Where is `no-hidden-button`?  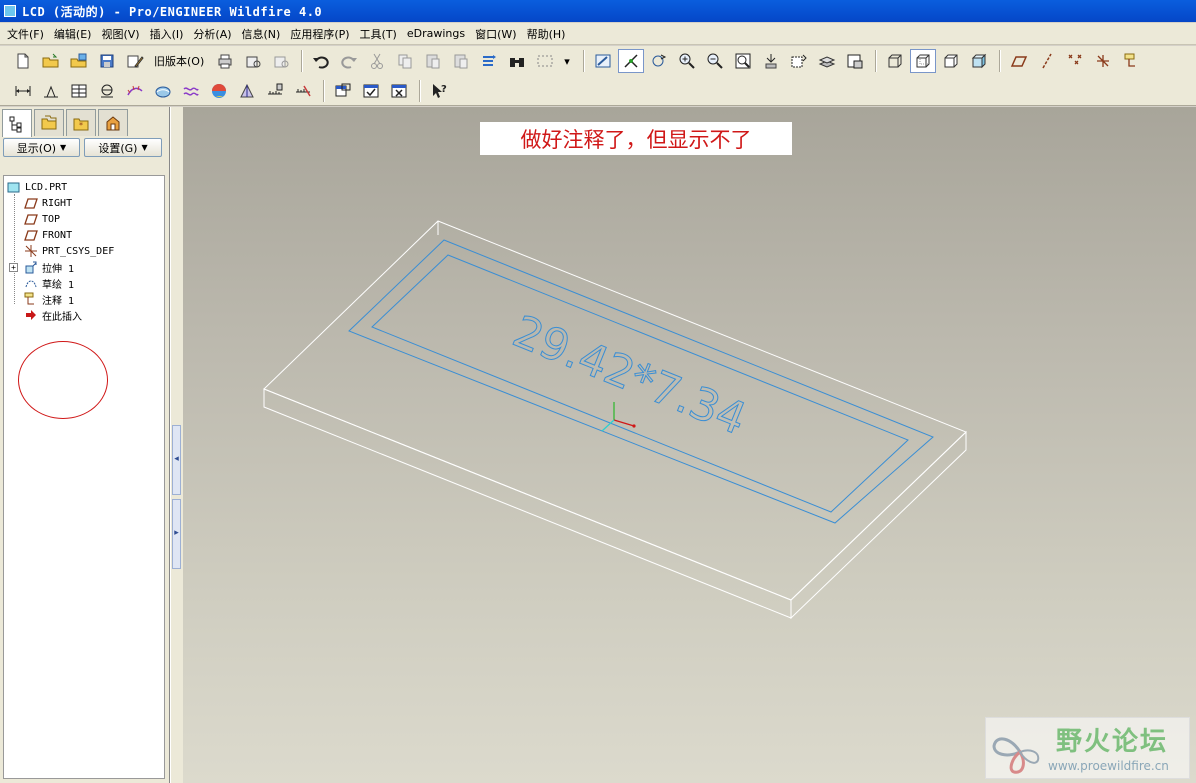
no-hidden-button is located at coordinates (951, 61).